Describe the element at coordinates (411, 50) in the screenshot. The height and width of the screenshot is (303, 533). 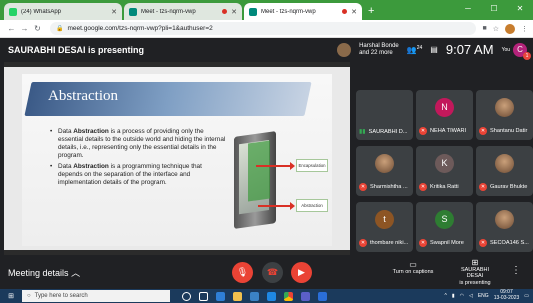
I see `people-icon: 👥` at that location.